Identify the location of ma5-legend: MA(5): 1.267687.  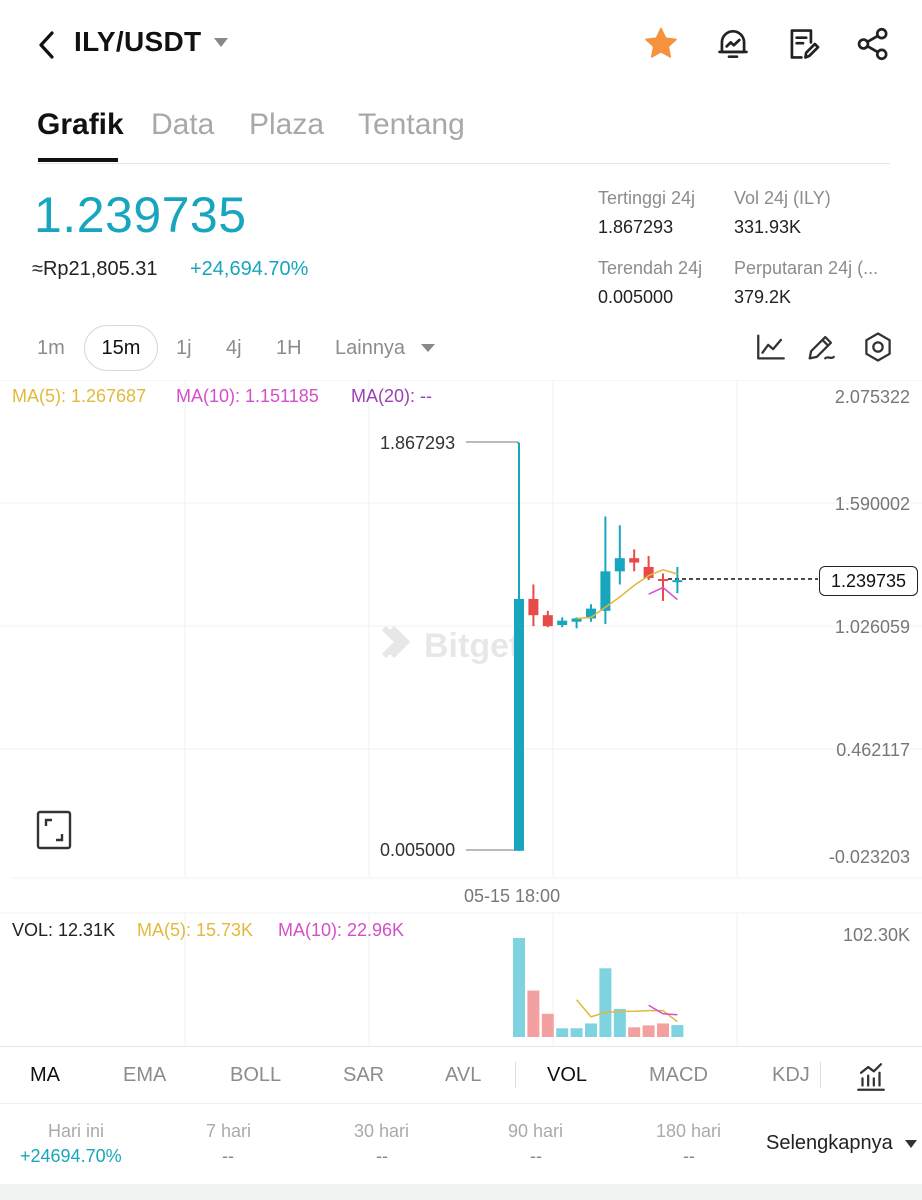
(79, 396).